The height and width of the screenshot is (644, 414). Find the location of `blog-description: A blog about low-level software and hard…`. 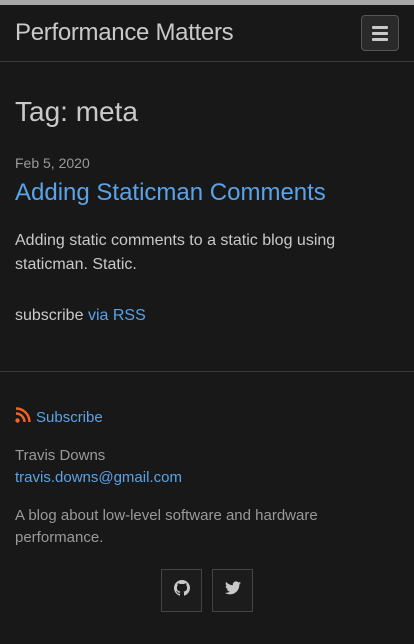

blog-description: A blog about low-level software and hard… is located at coordinates (166, 526).